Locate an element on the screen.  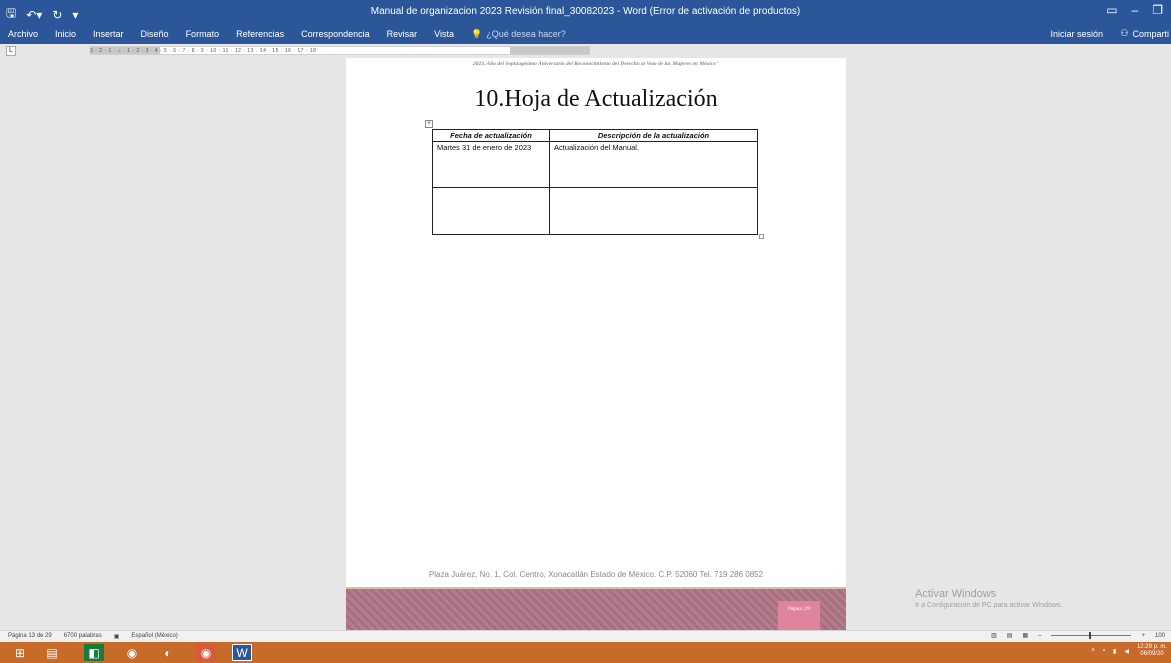
zoom-level: 100 is located at coordinates (1160, 636).